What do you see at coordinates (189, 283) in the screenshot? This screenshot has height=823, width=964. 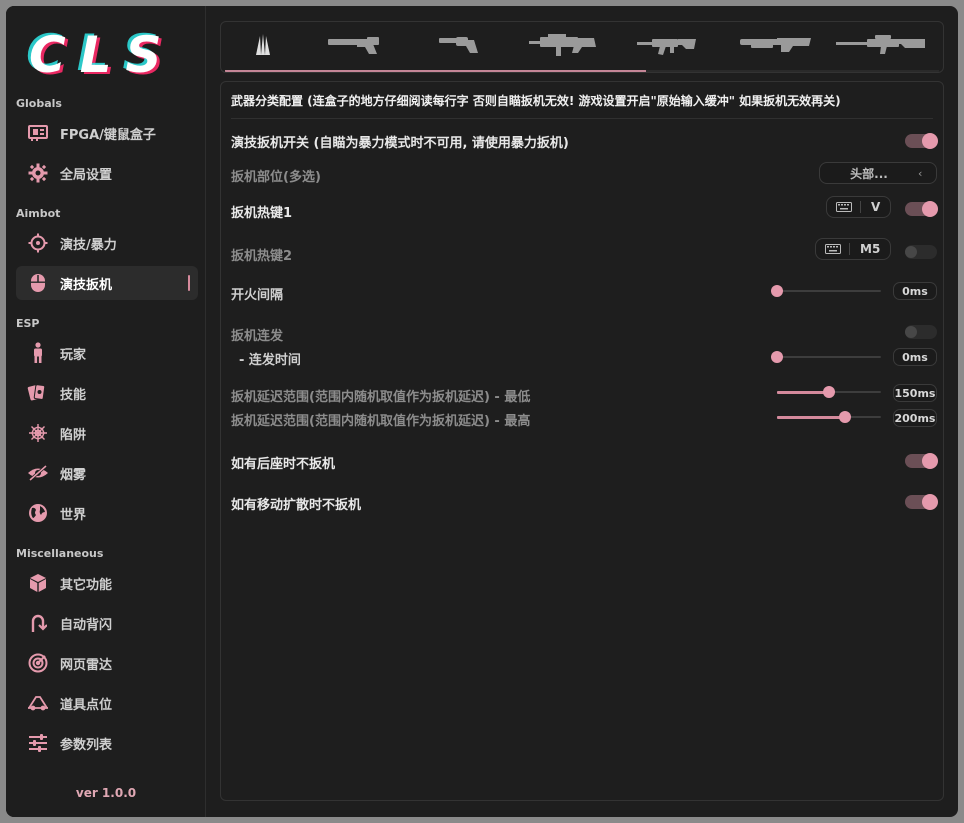 I see `active-indicator` at bounding box center [189, 283].